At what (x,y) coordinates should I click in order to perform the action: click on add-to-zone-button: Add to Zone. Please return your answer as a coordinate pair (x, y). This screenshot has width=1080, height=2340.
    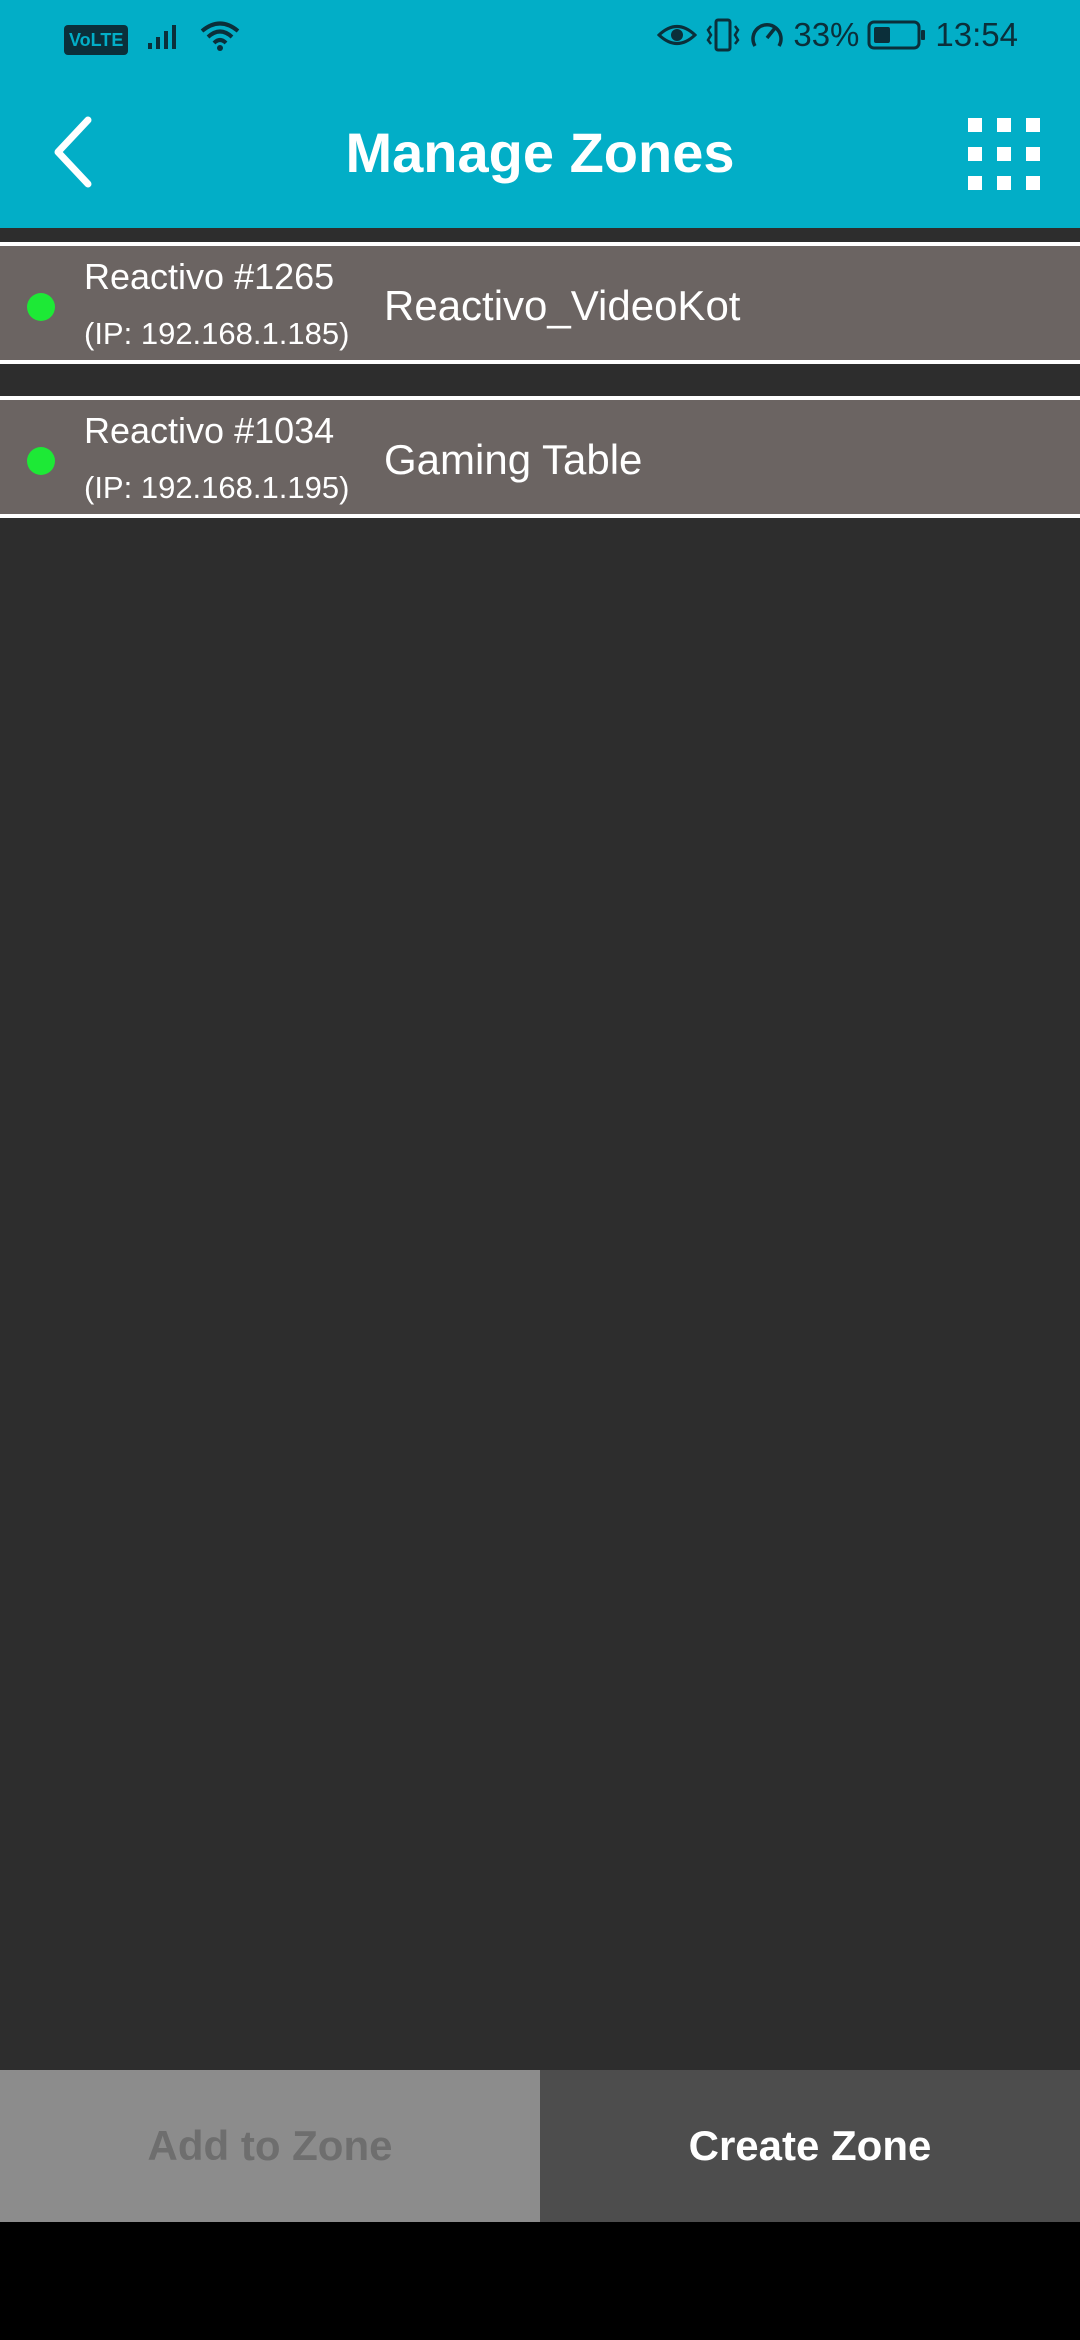
    Looking at the image, I should click on (270, 2146).